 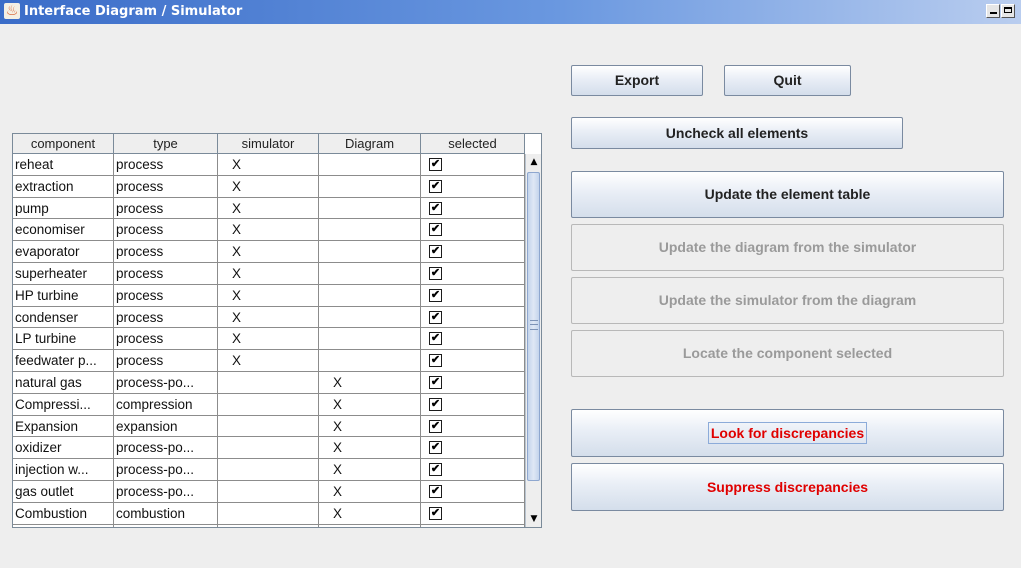 I want to click on cell-component: economiser, so click(x=63, y=230).